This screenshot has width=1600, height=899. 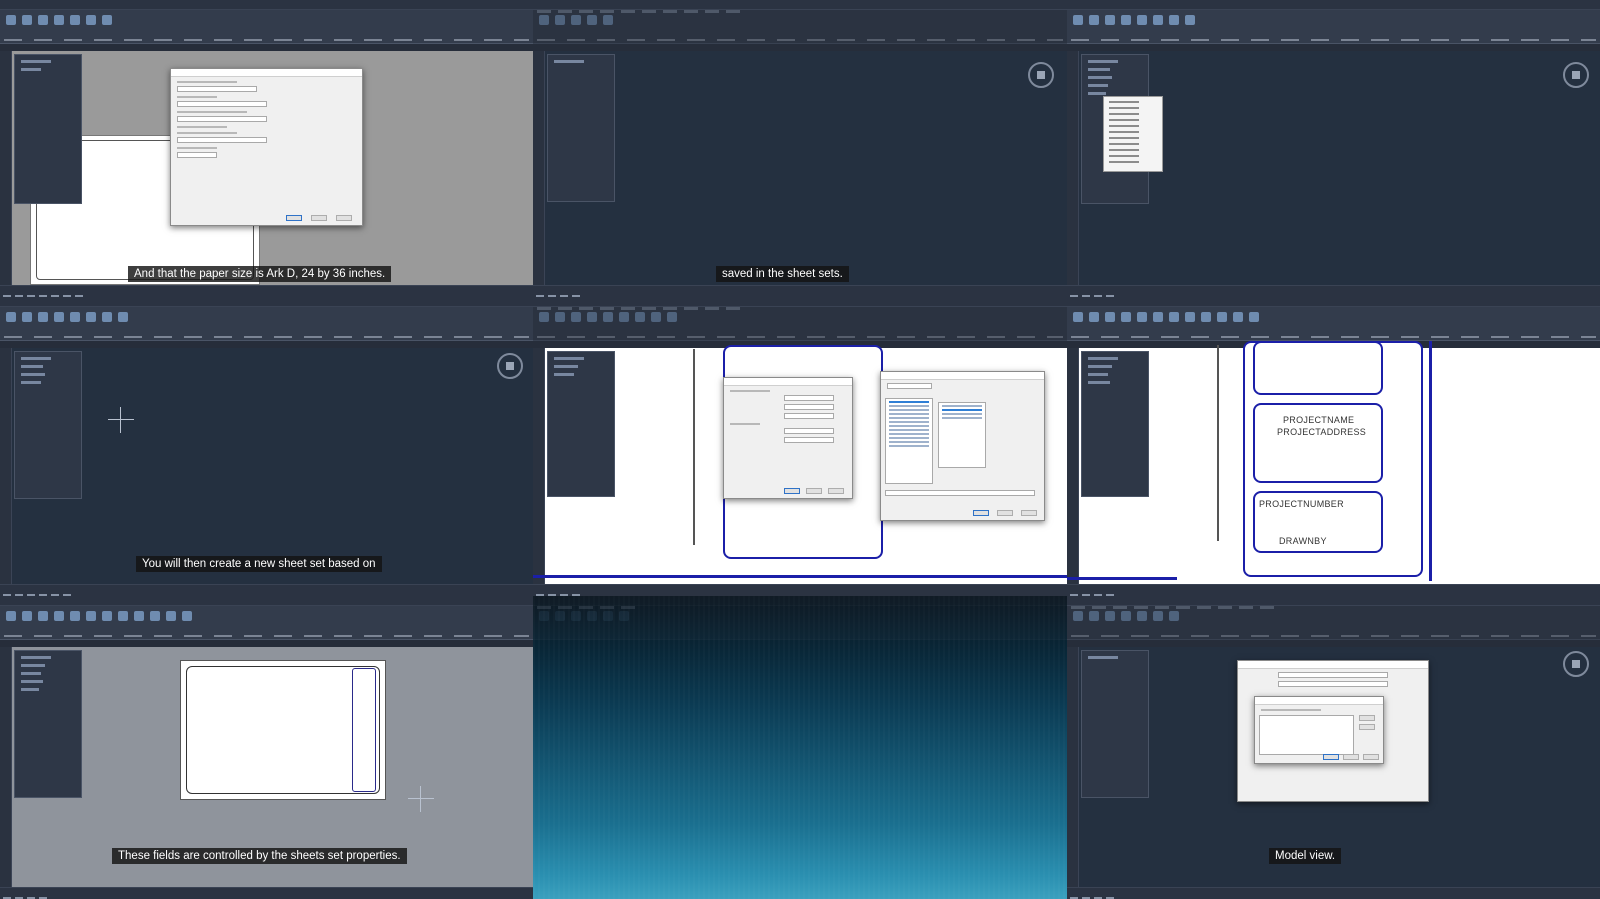 I want to click on subtitle-caption: saved in the sheet sets., so click(x=782, y=274).